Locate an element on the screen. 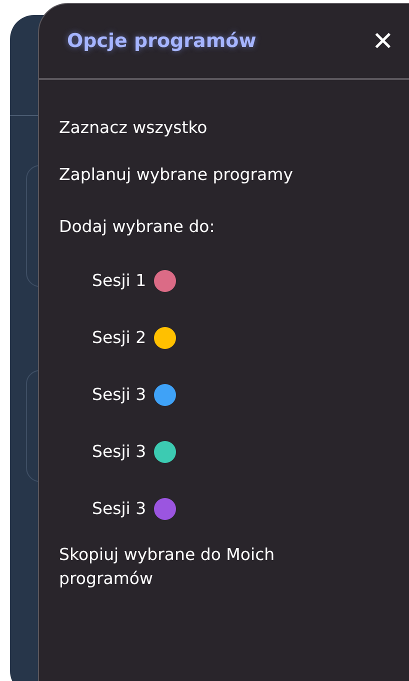  close-button: ✕ is located at coordinates (383, 41).